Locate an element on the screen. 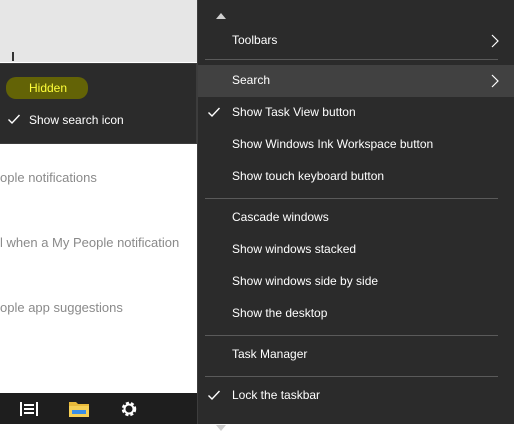  settings-header-area is located at coordinates (100, 31).